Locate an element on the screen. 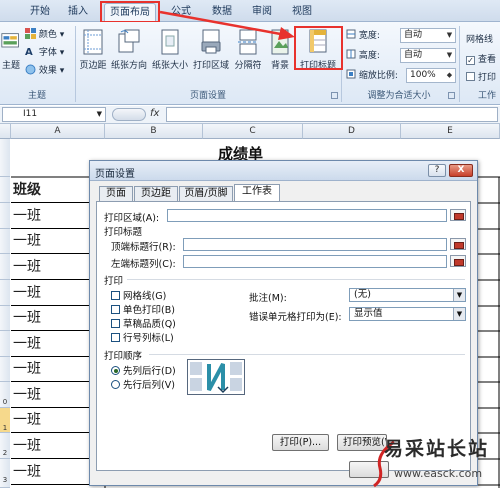 The height and width of the screenshot is (488, 500). page-order-label: 打印顺序 is located at coordinates (123, 356).